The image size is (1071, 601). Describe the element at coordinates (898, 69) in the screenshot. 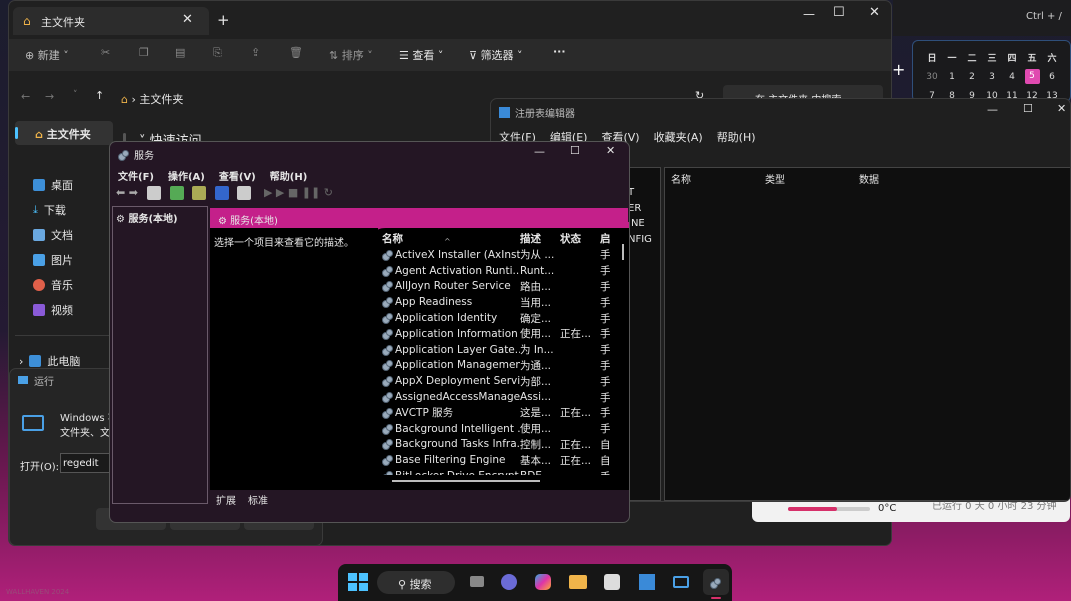

I see `add-widget-icon: +` at that location.